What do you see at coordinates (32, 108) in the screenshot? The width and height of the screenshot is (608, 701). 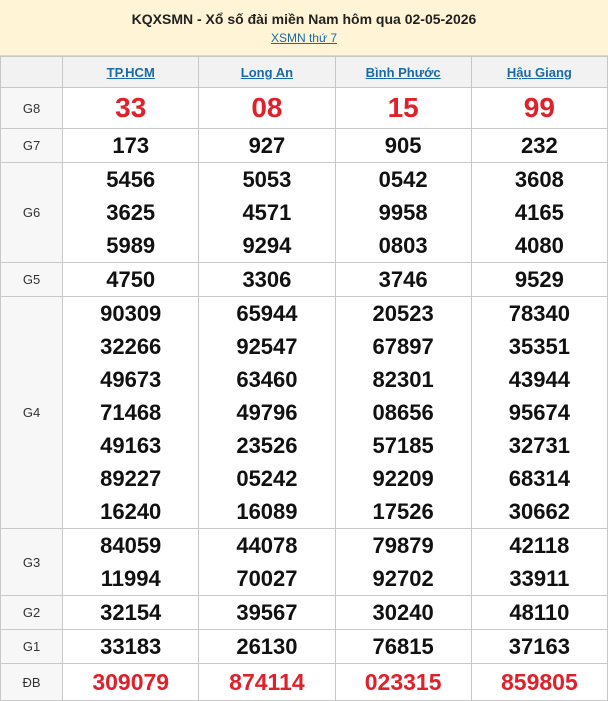 I see `prize-label: G8` at bounding box center [32, 108].